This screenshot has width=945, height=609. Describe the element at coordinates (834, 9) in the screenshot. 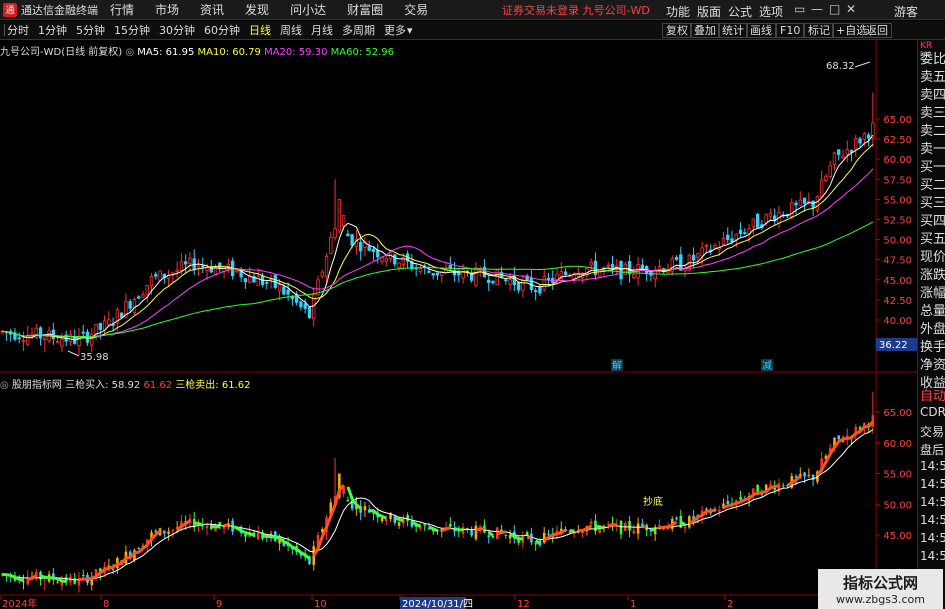

I see `window-maximize-icon: □` at that location.